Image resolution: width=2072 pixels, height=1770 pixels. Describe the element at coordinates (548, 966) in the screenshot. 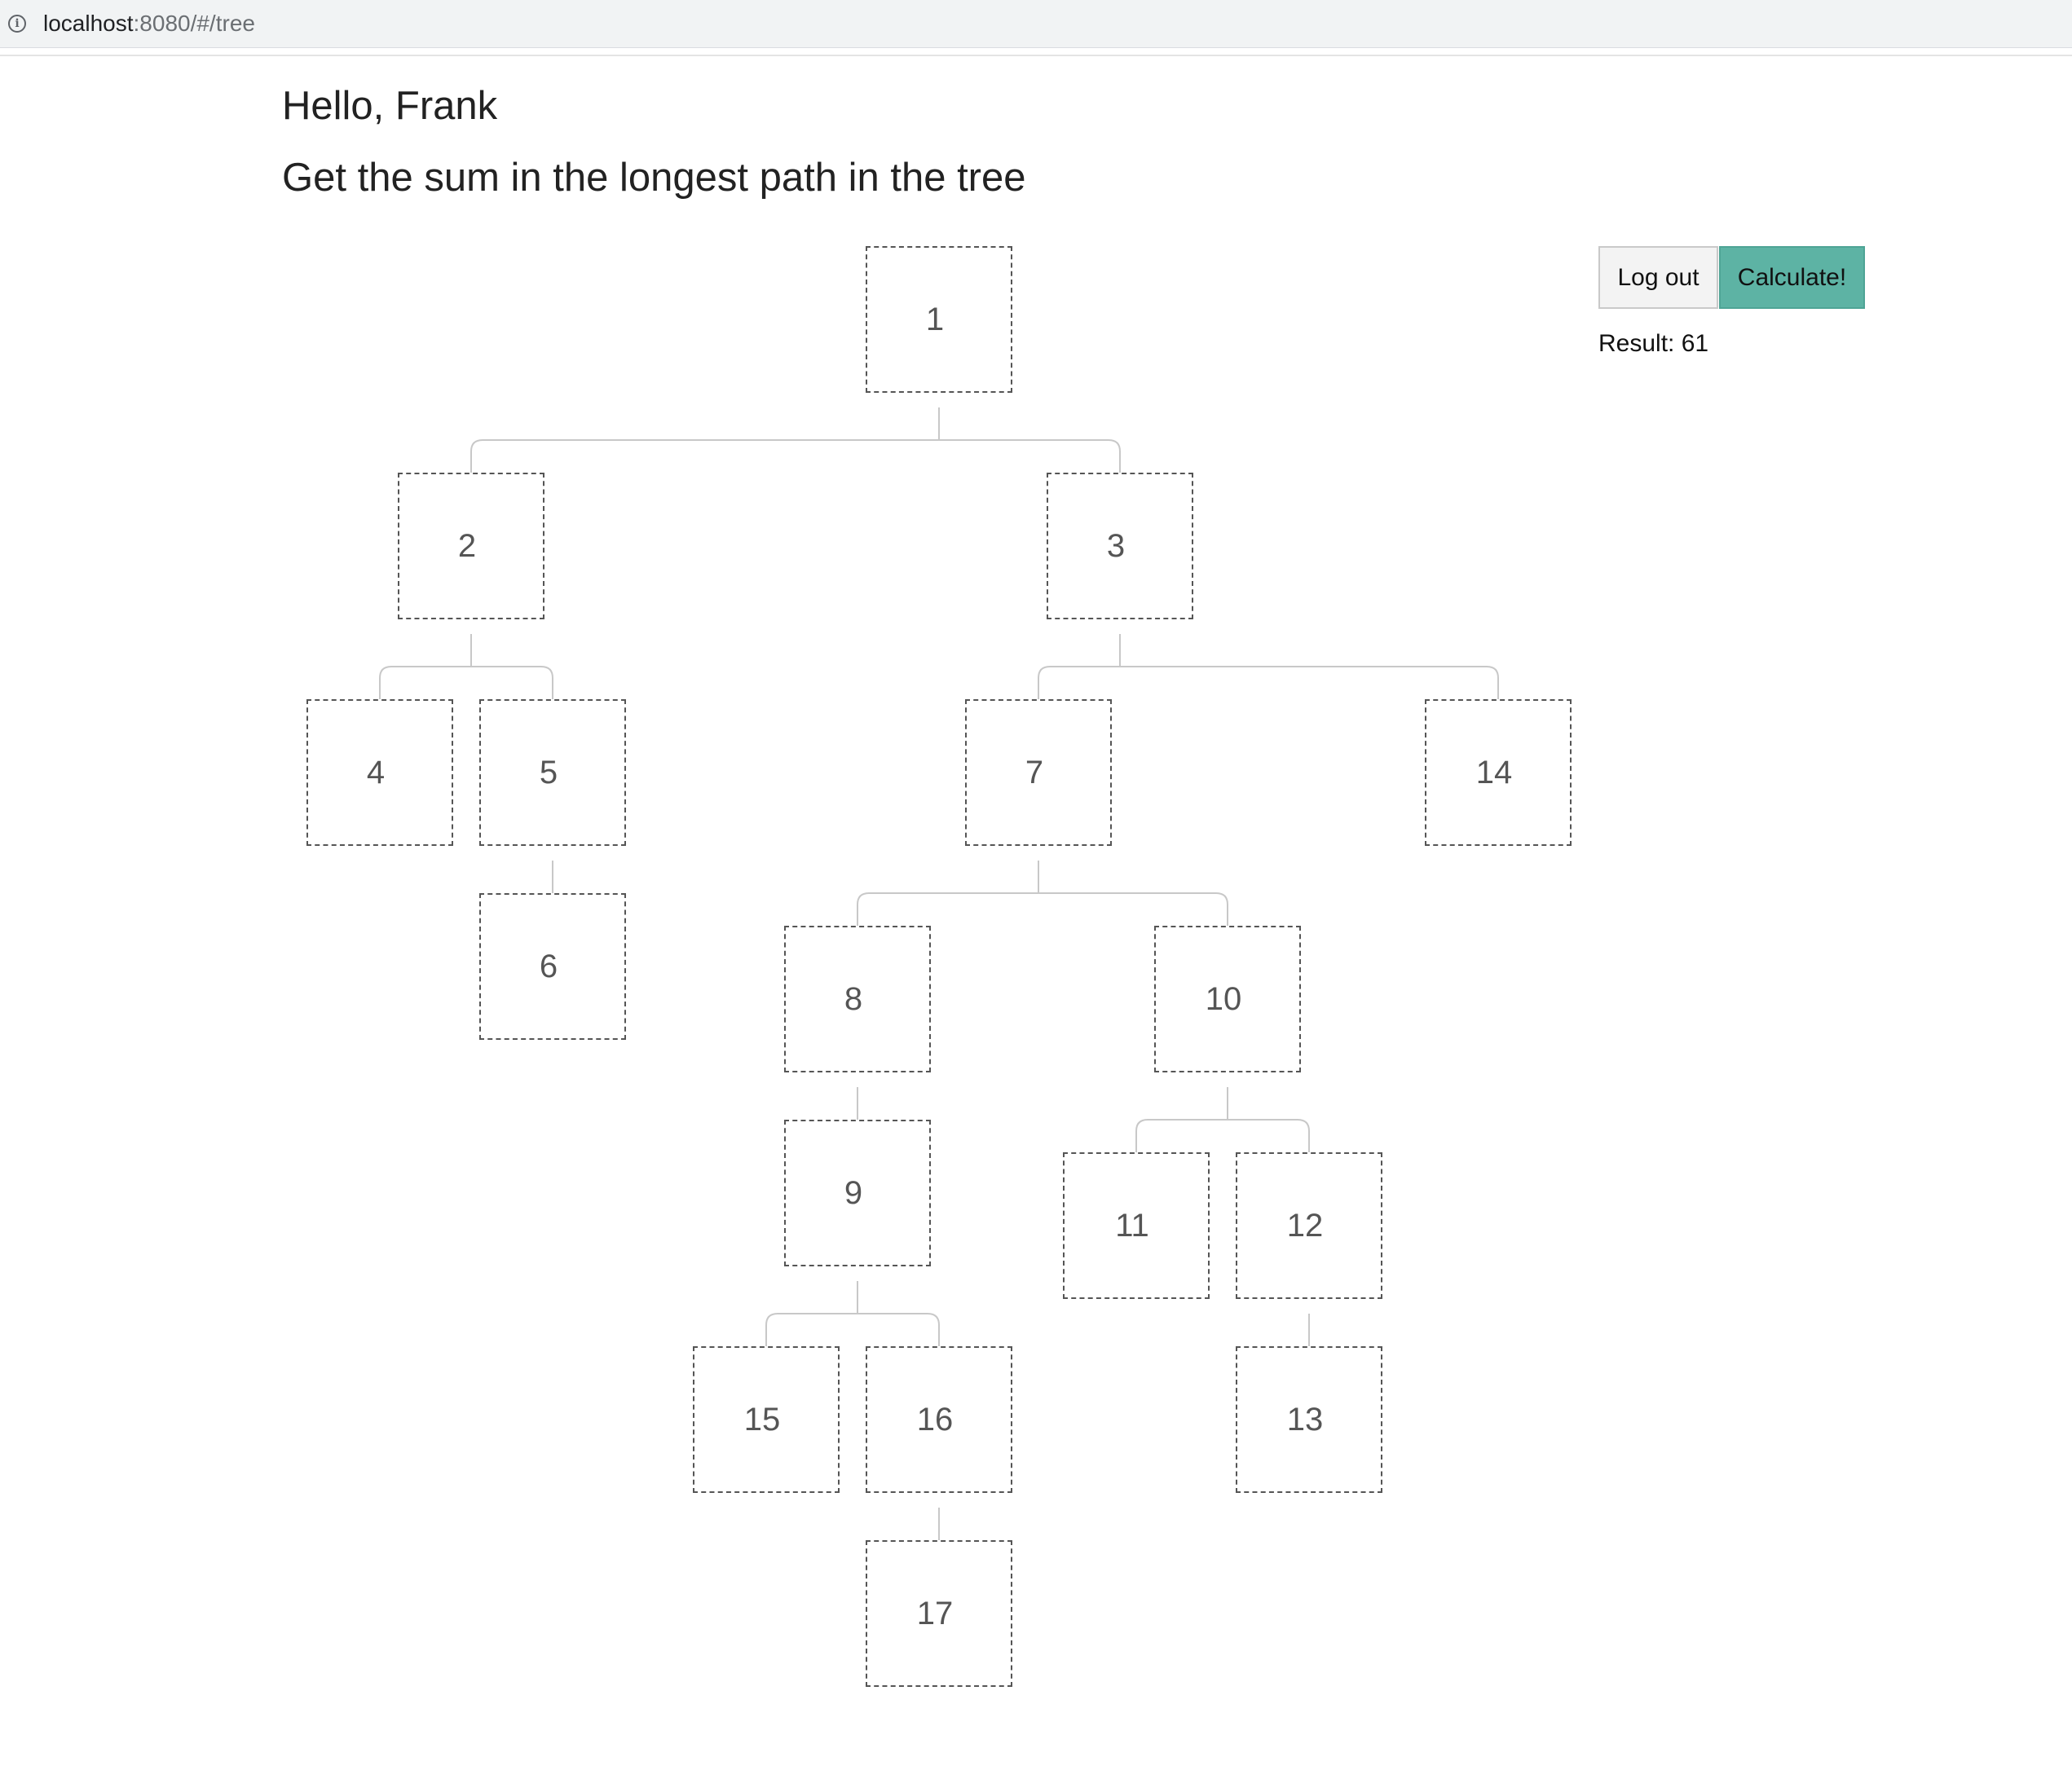

I see `tree-node-label: 6` at that location.